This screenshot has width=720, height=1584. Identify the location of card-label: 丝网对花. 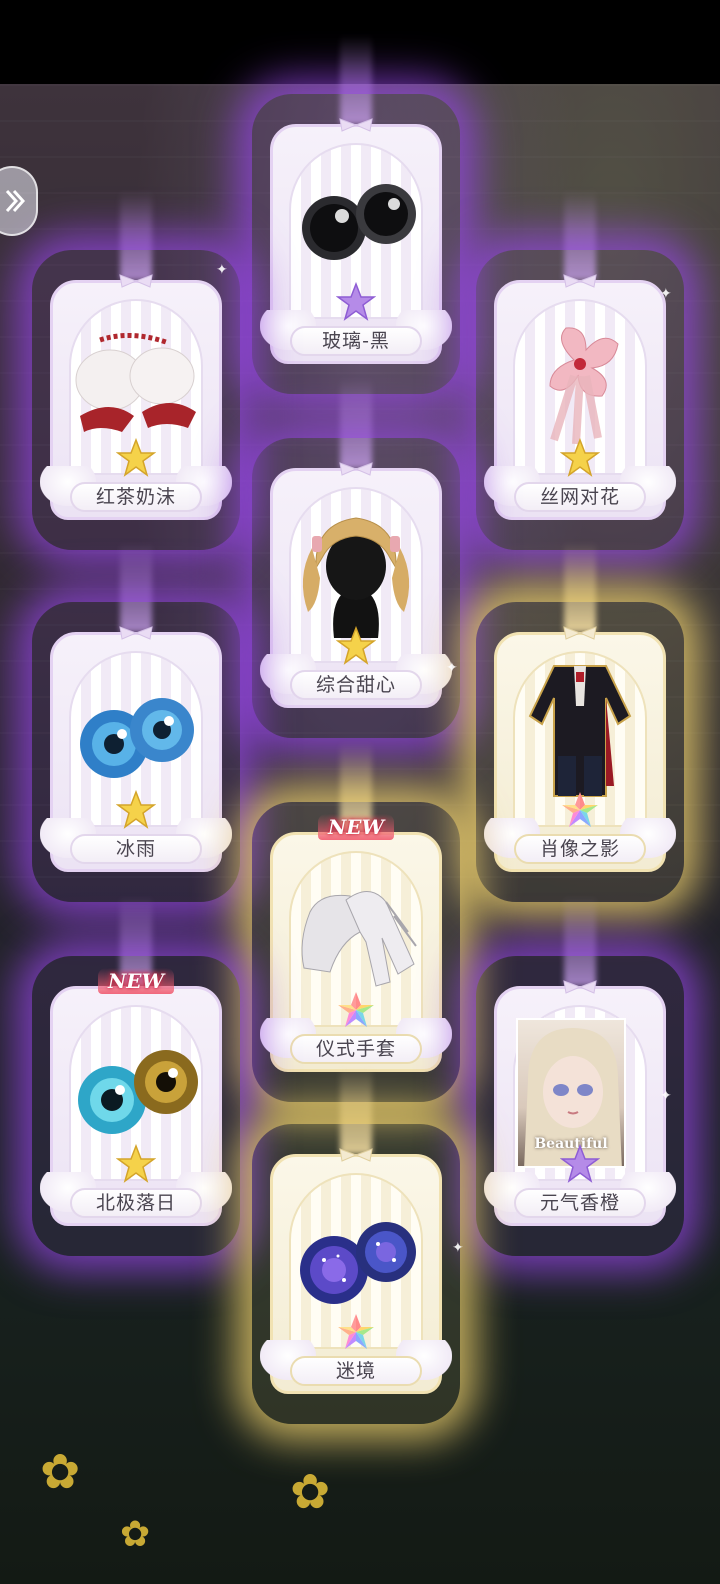
(580, 497).